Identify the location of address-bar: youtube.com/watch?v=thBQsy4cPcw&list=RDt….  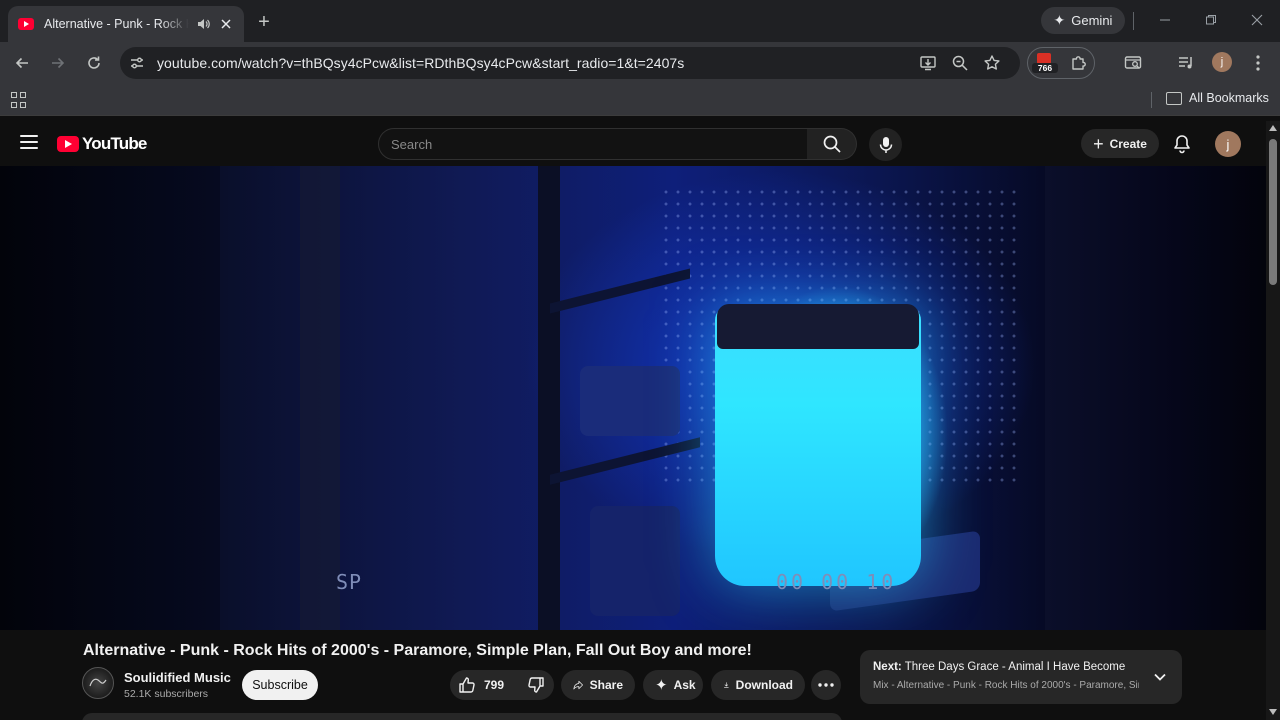
(570, 63).